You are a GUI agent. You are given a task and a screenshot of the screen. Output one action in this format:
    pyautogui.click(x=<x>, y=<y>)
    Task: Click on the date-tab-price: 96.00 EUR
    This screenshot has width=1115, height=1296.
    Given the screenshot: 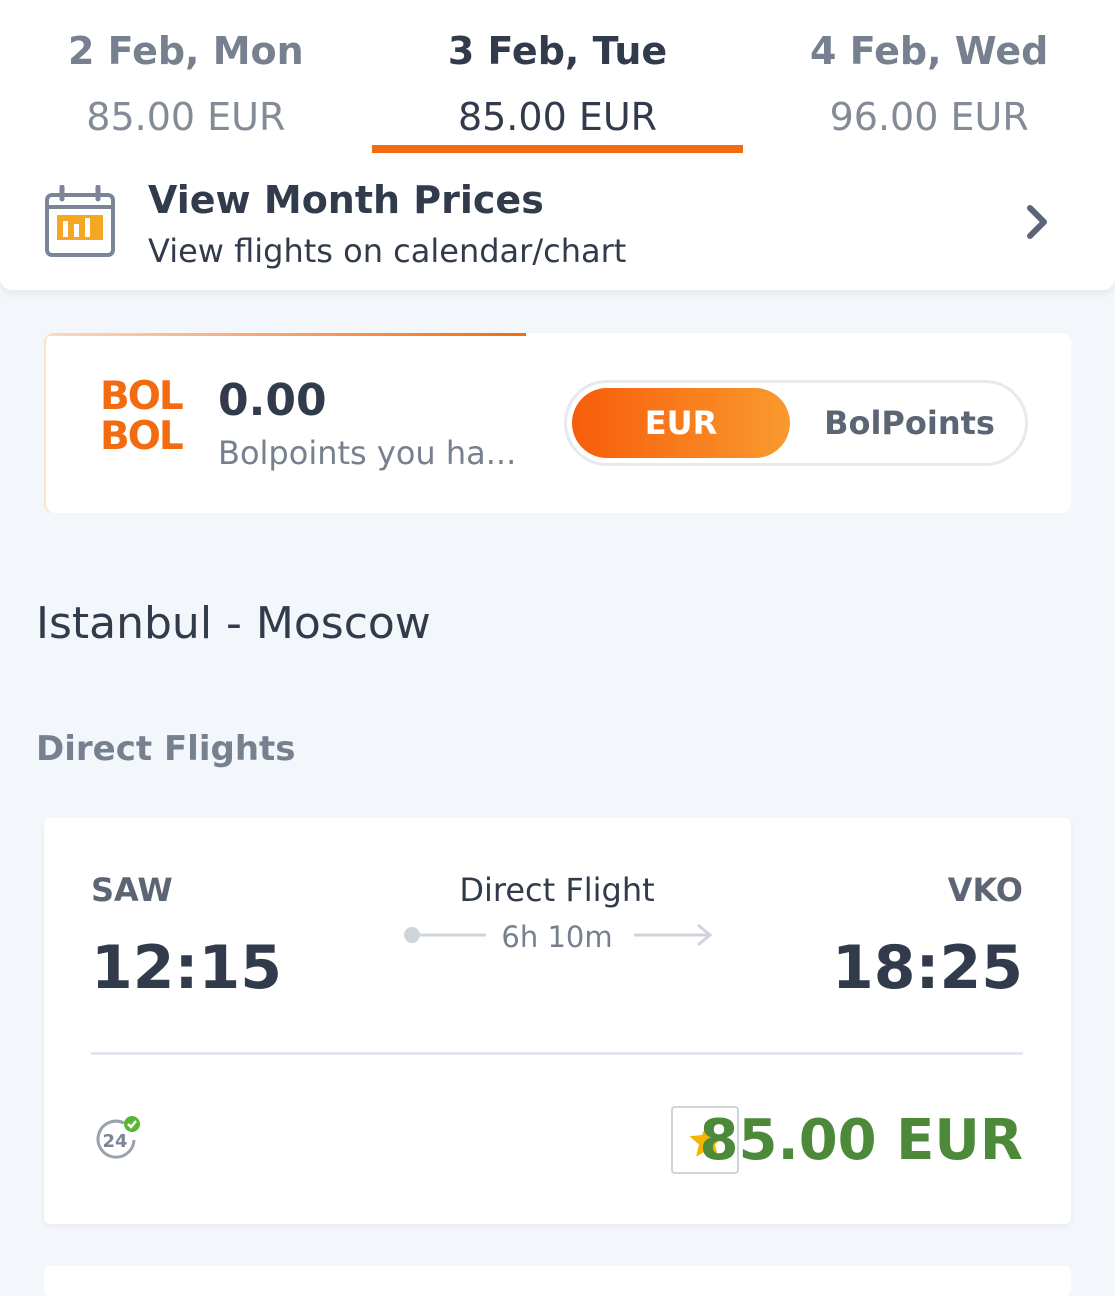 What is the action you would take?
    pyautogui.click(x=929, y=117)
    